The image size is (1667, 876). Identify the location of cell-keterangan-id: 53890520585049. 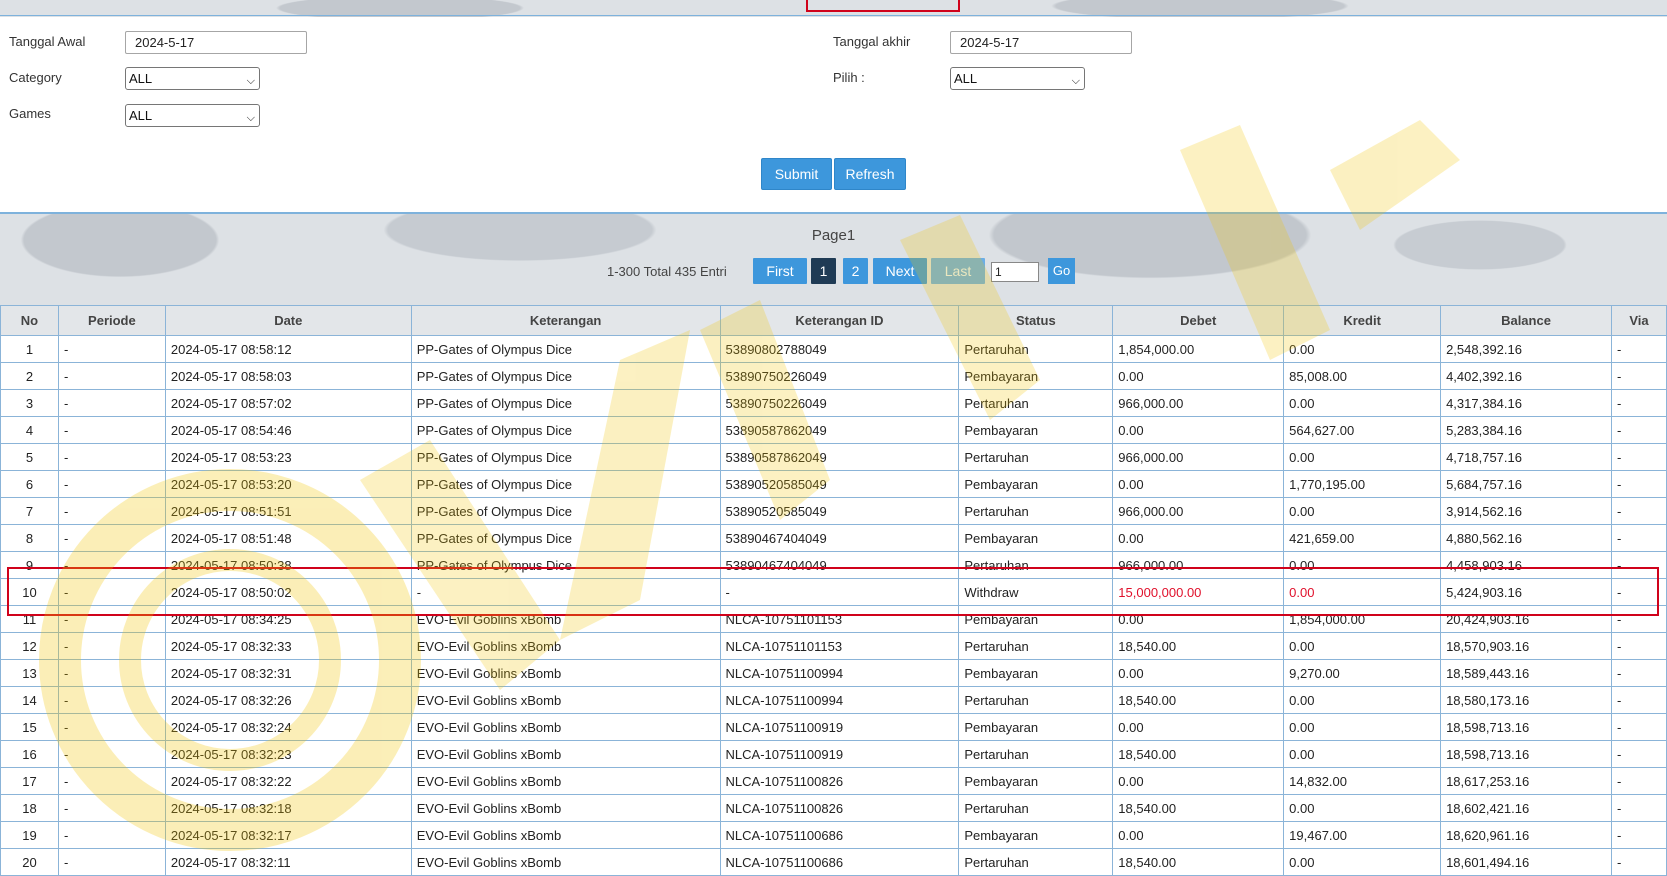
(839, 484).